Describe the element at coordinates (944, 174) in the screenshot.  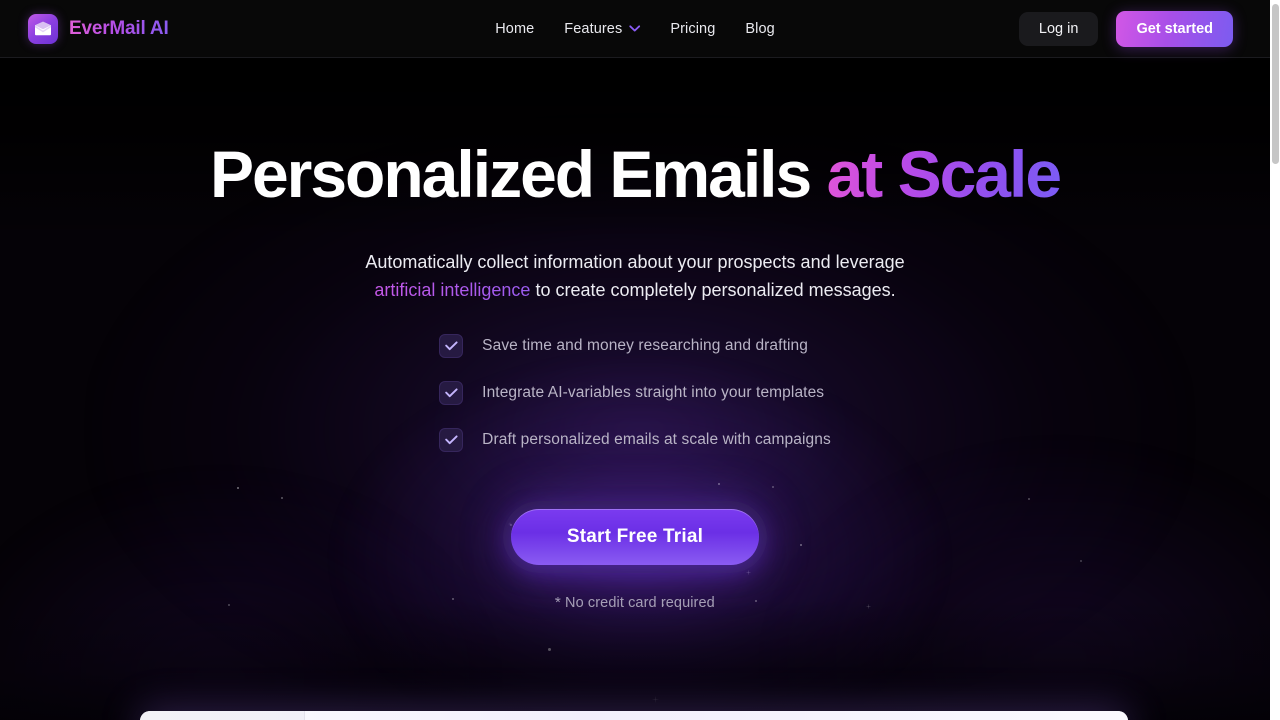
I see `headline-accent: at Scale` at that location.